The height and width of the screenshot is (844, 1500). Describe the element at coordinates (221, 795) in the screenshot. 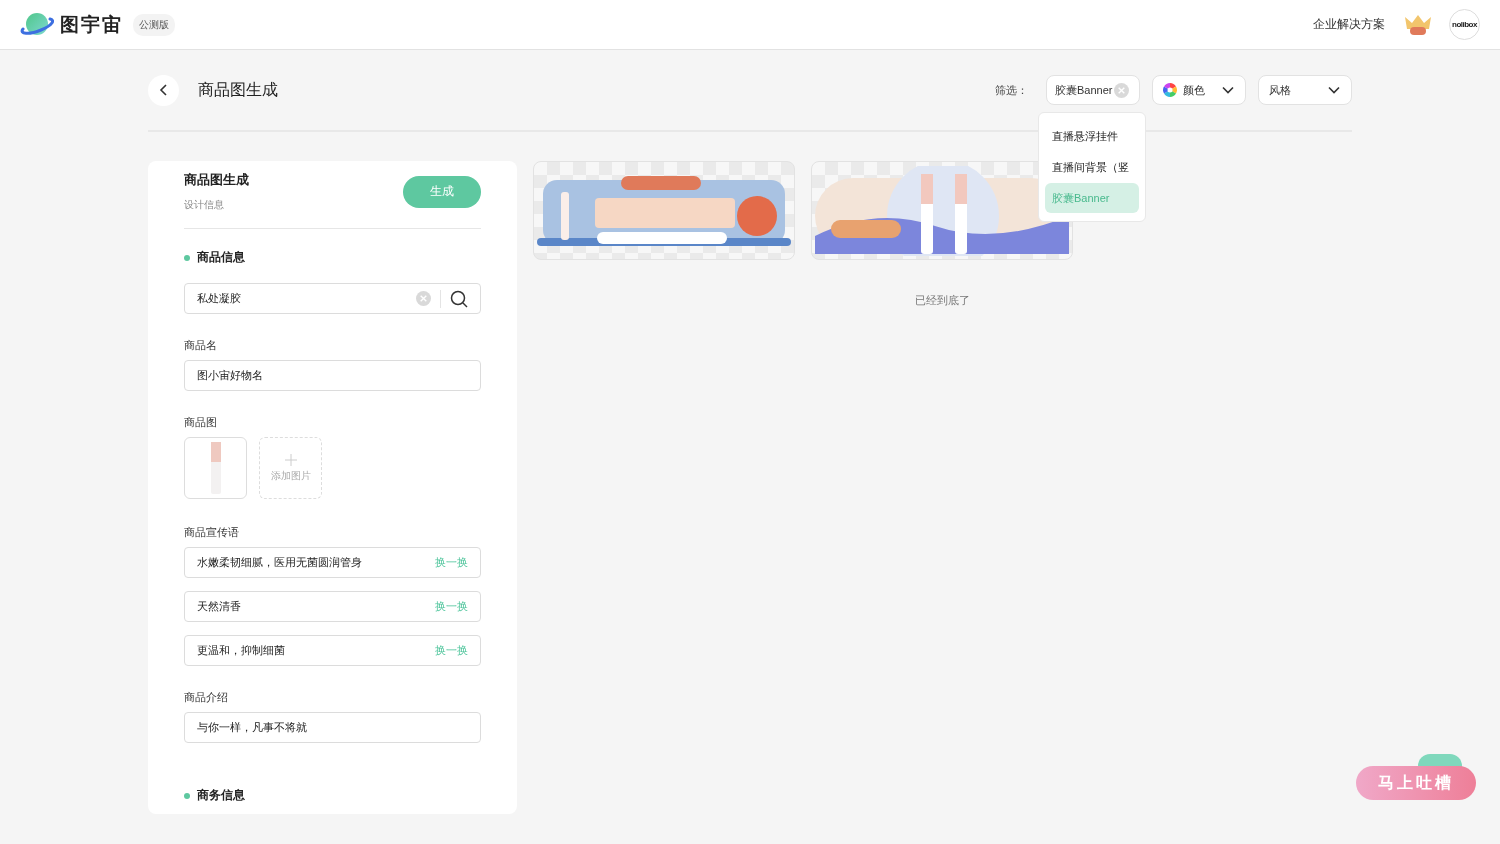

I see `section-heading: 商务信息` at that location.